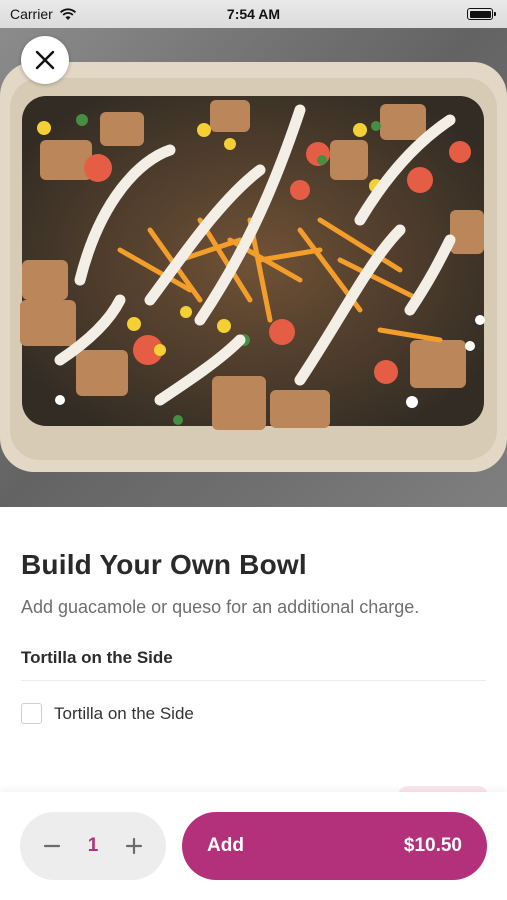  What do you see at coordinates (67, 13) in the screenshot?
I see `wifi-icon` at bounding box center [67, 13].